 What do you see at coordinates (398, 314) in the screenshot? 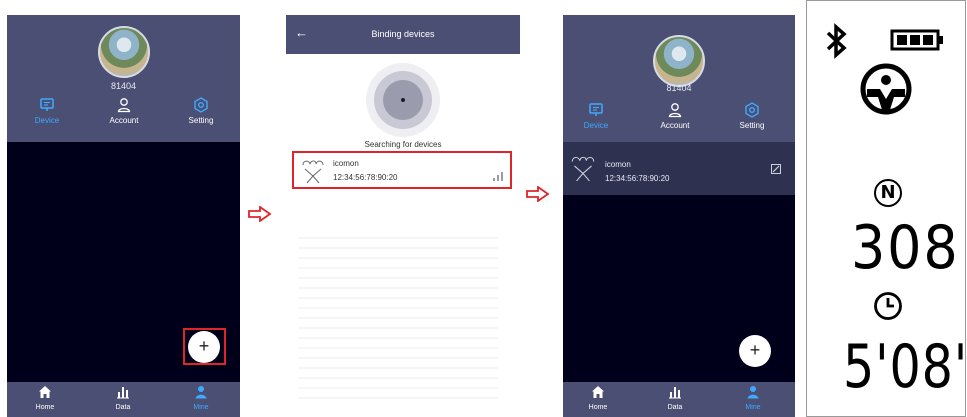
I see `empty-list-area` at bounding box center [398, 314].